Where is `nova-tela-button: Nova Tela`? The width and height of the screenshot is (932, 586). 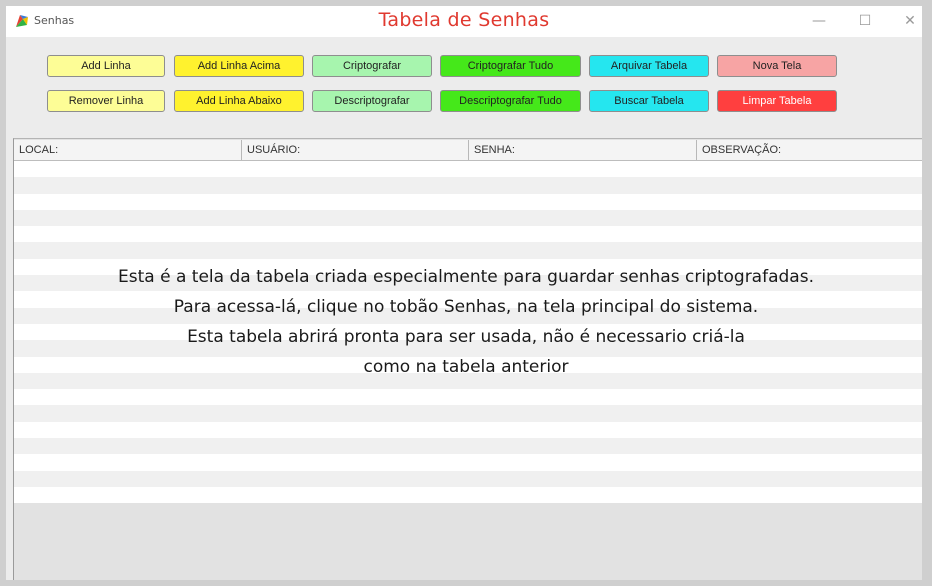
nova-tela-button: Nova Tela is located at coordinates (777, 66).